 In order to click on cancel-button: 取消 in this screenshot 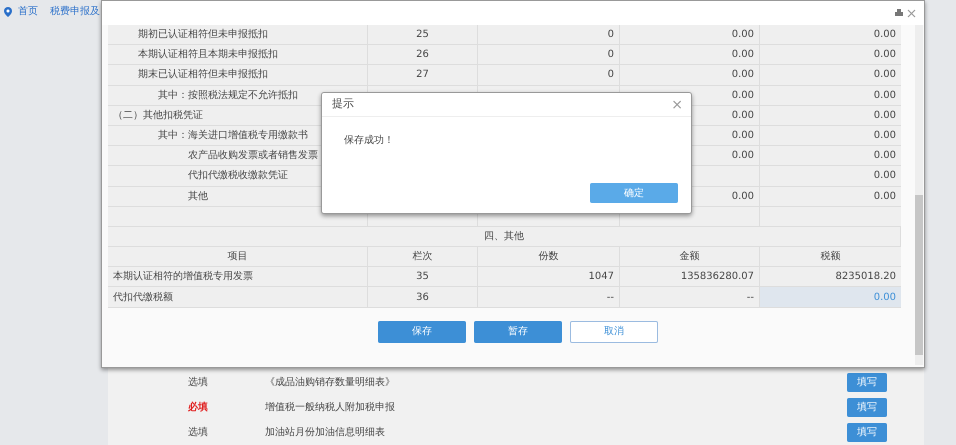, I will do `click(614, 331)`.